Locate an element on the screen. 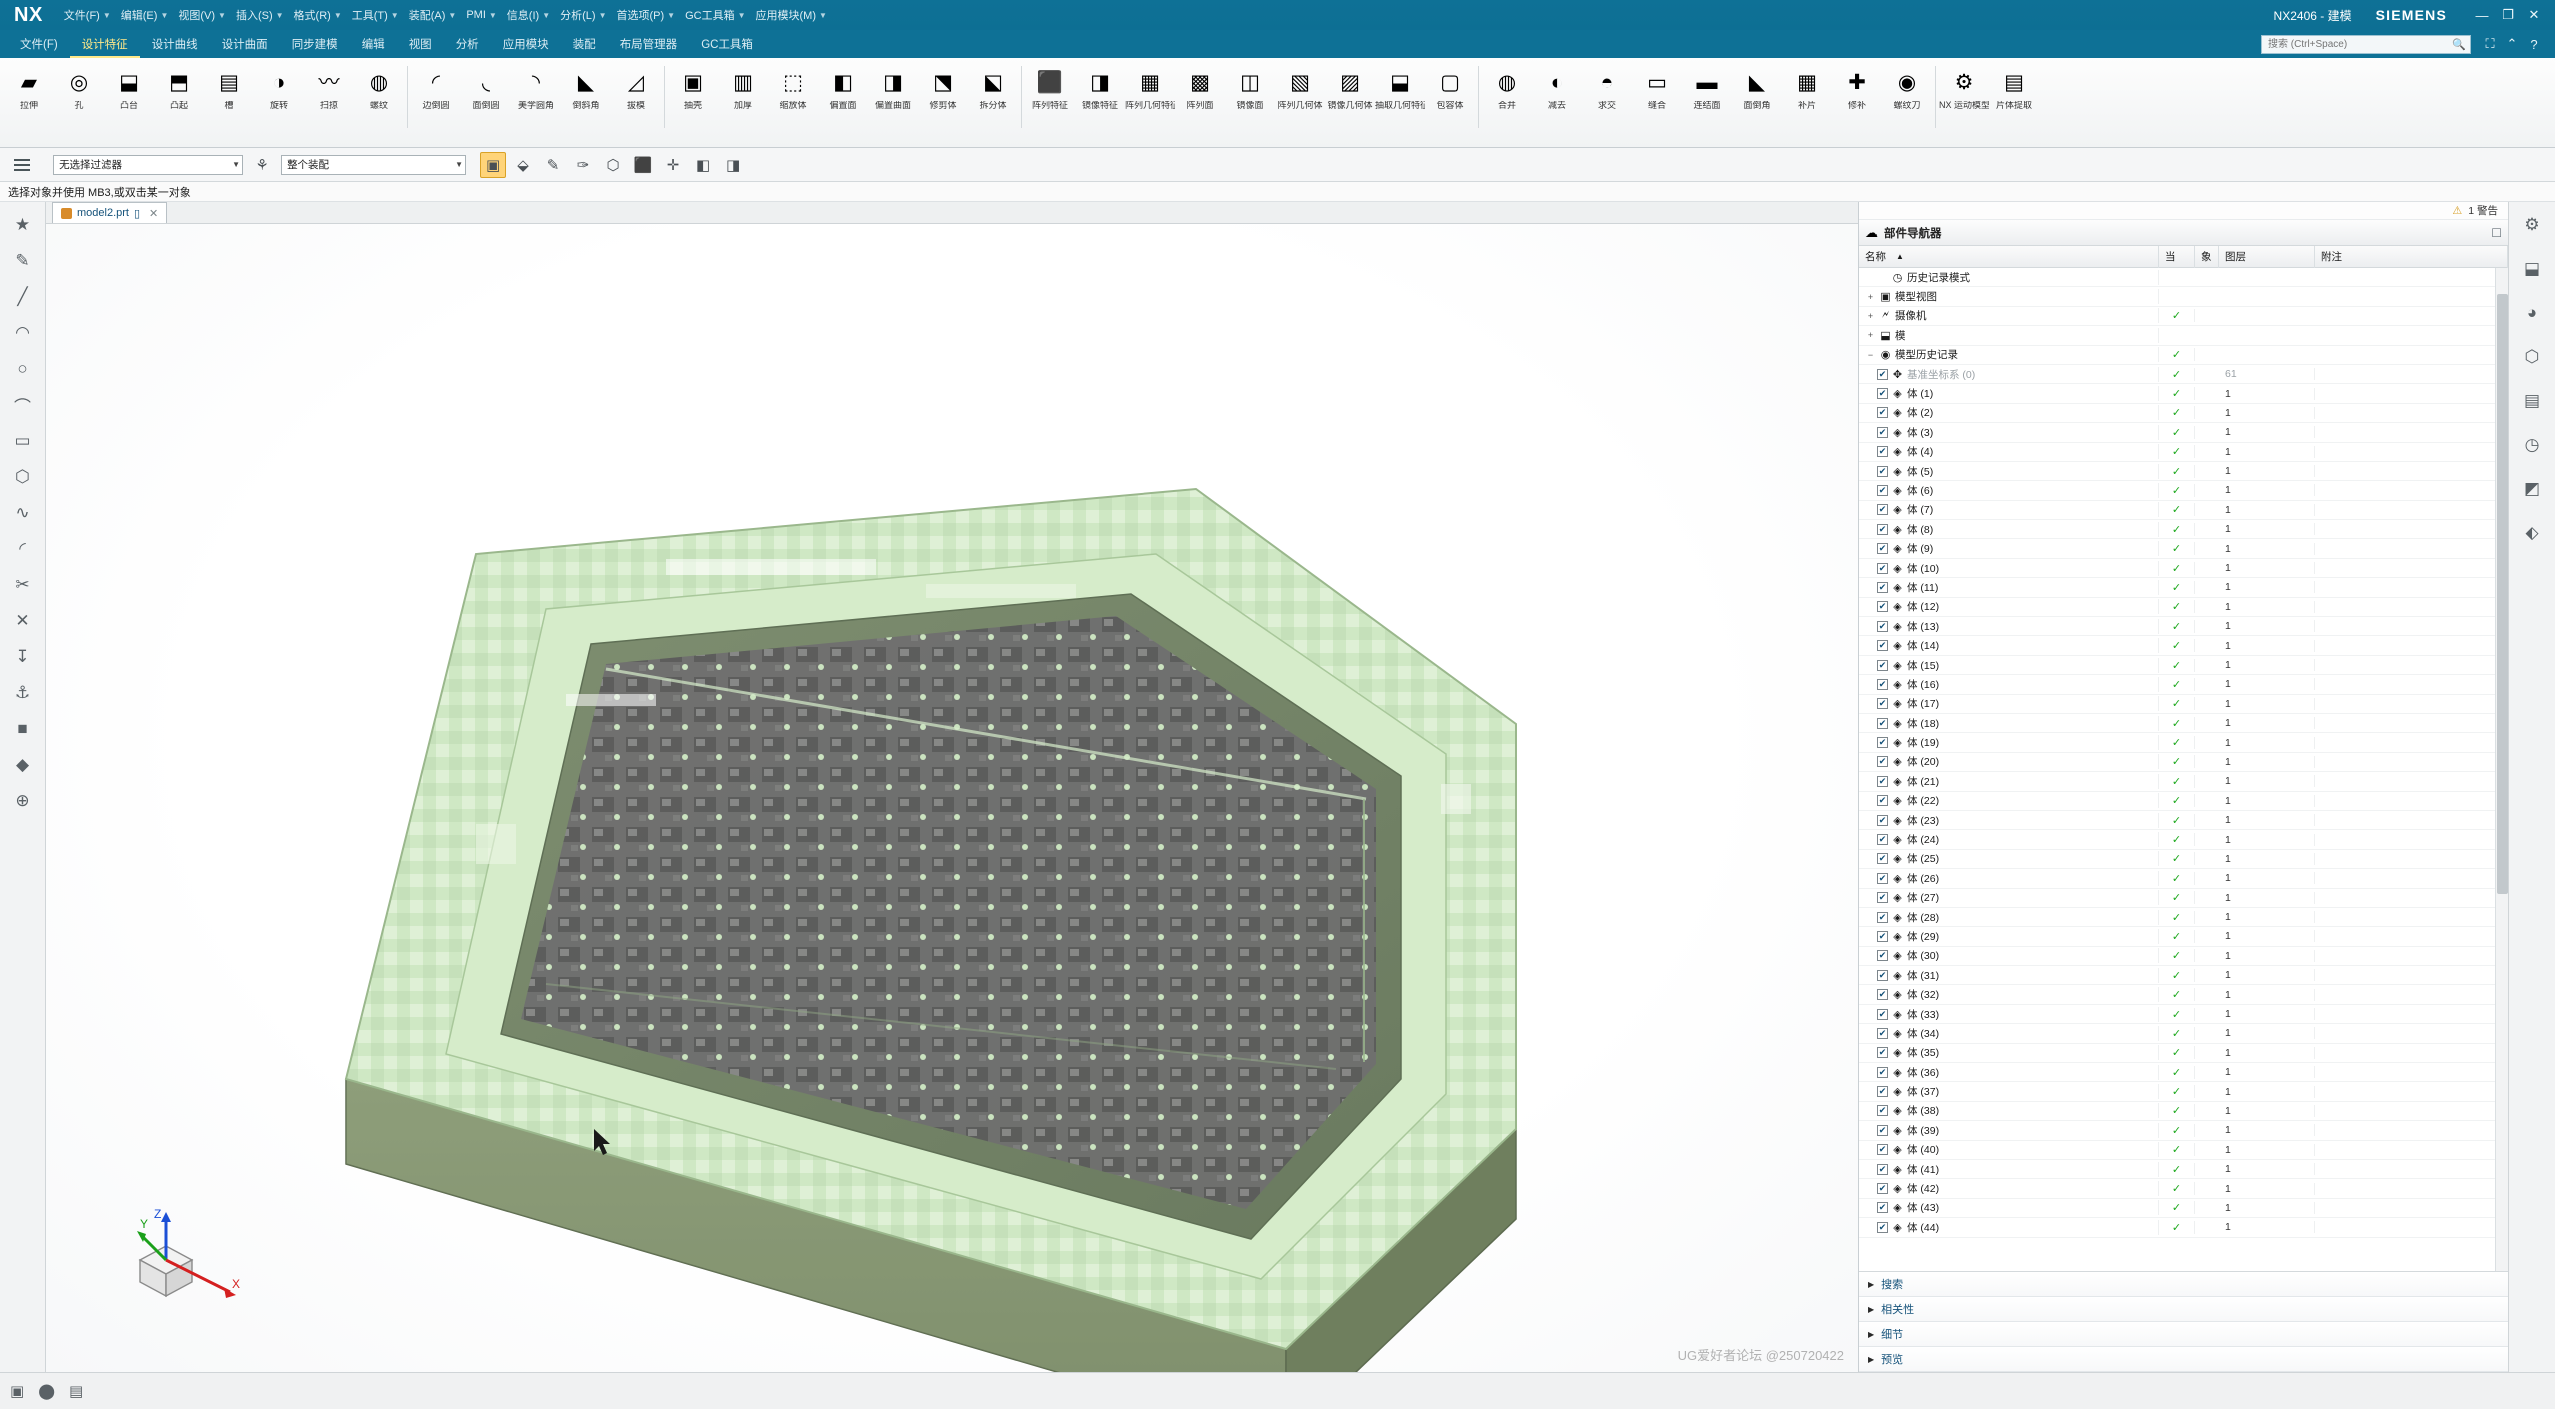  ribbon-command-mirror-face-icon: ◫ 镜像面 is located at coordinates (1250, 86).